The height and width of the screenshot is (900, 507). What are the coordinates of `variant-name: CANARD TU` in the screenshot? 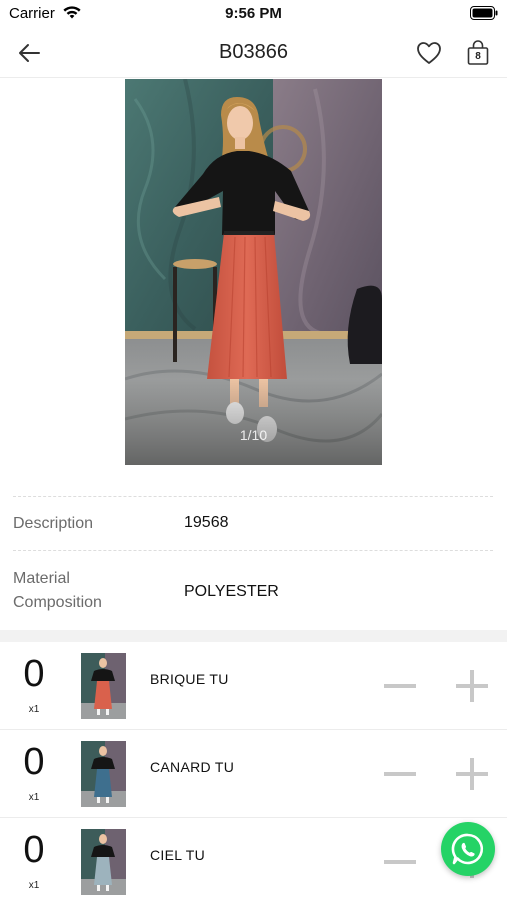 It's located at (192, 767).